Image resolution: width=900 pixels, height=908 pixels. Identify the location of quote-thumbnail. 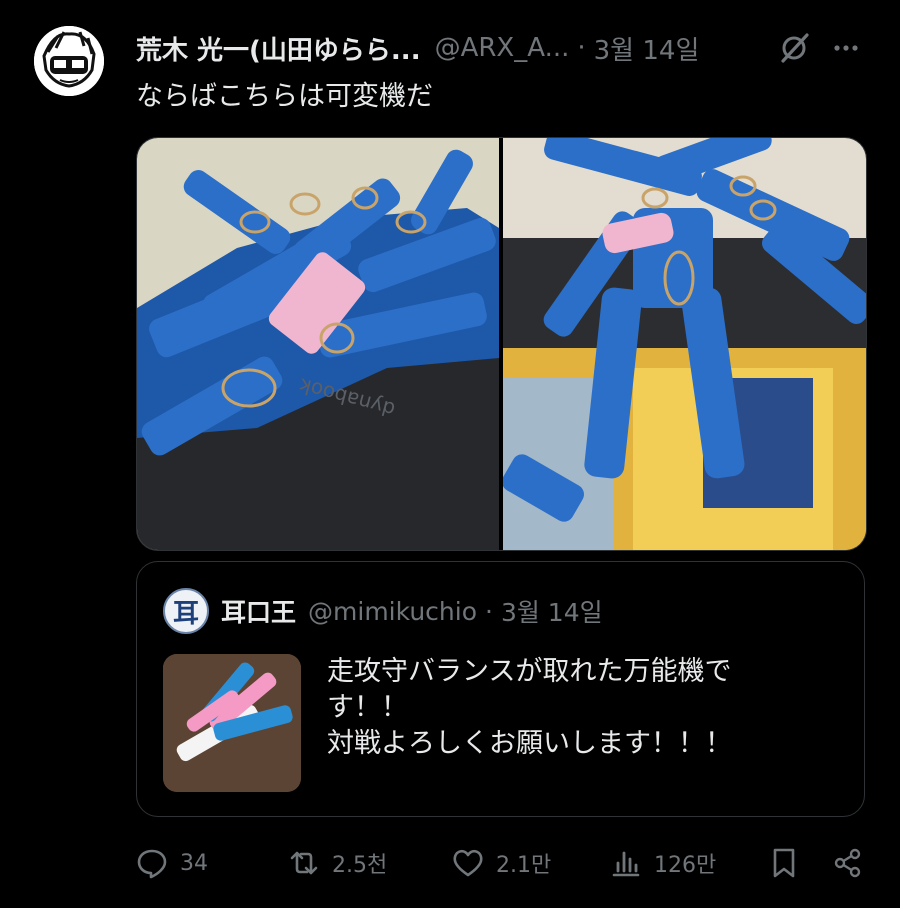
(232, 723).